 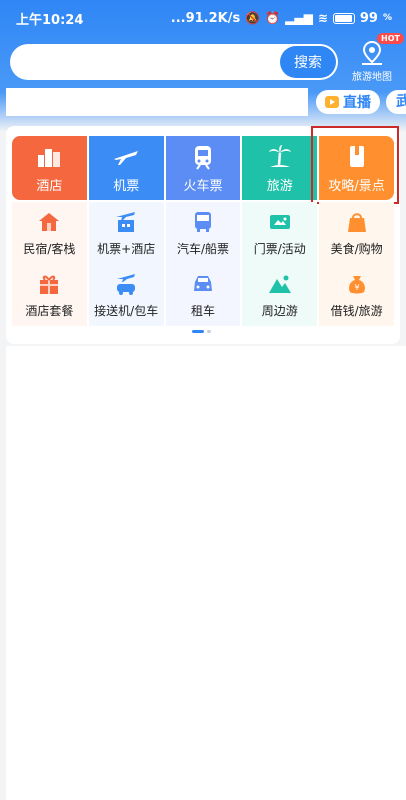 I want to click on highlight-box, so click(x=355, y=165).